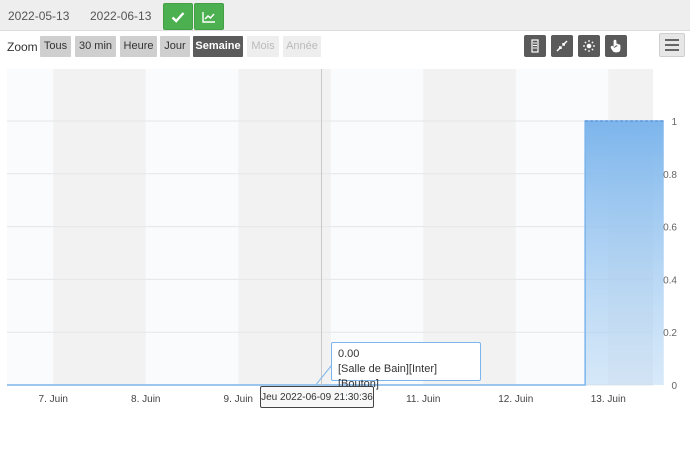 The image size is (690, 454). What do you see at coordinates (672, 45) in the screenshot?
I see `export-menu-button` at bounding box center [672, 45].